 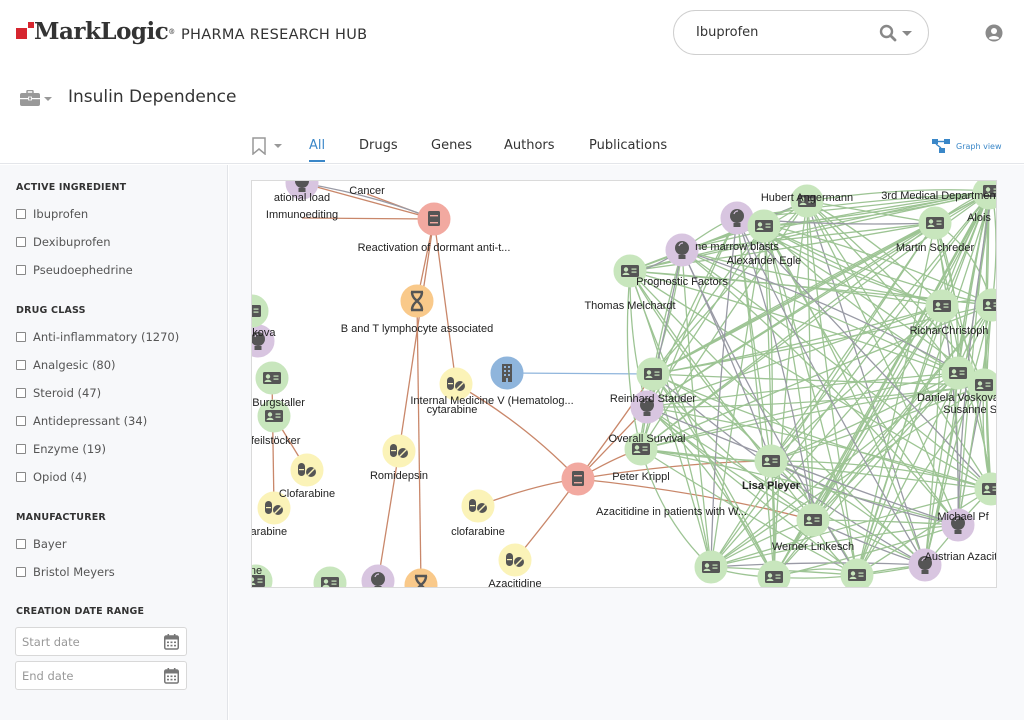 I want to click on graph-view-icon, so click(x=941, y=146).